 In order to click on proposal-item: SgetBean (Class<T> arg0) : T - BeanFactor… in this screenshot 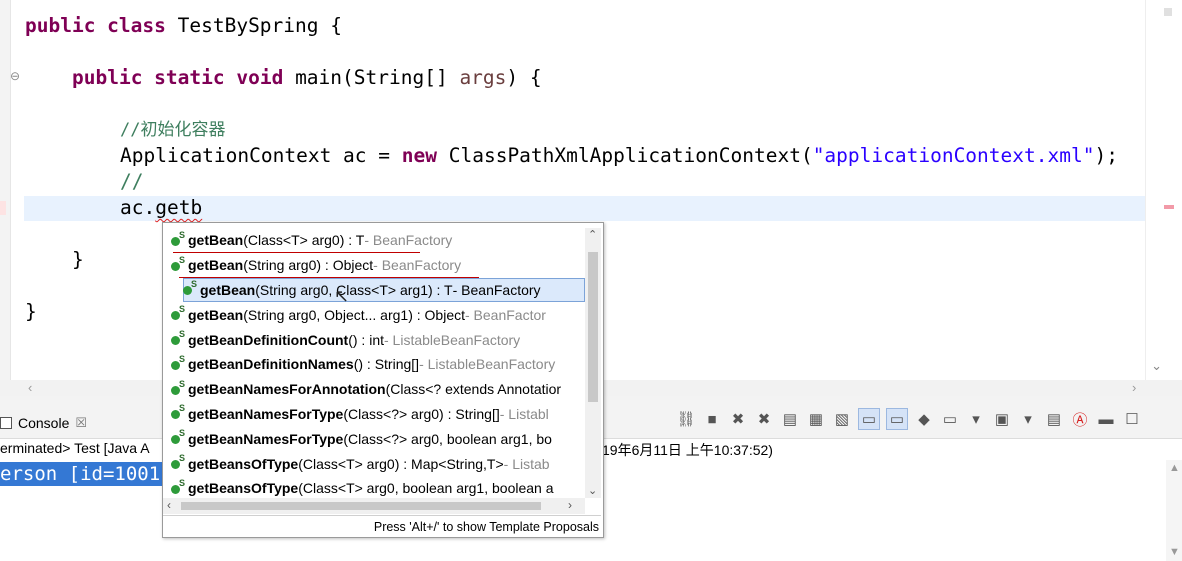, I will do `click(374, 240)`.